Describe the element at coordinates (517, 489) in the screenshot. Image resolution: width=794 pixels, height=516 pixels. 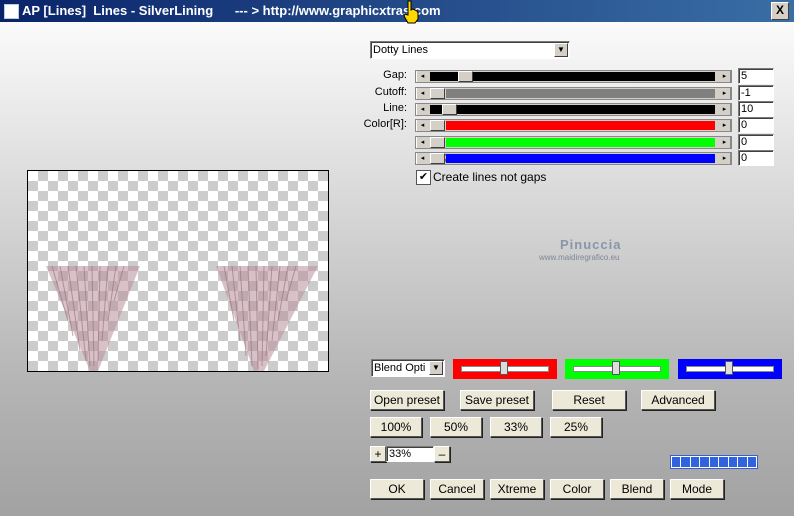
I see `xtreme-button: Xtreme` at that location.